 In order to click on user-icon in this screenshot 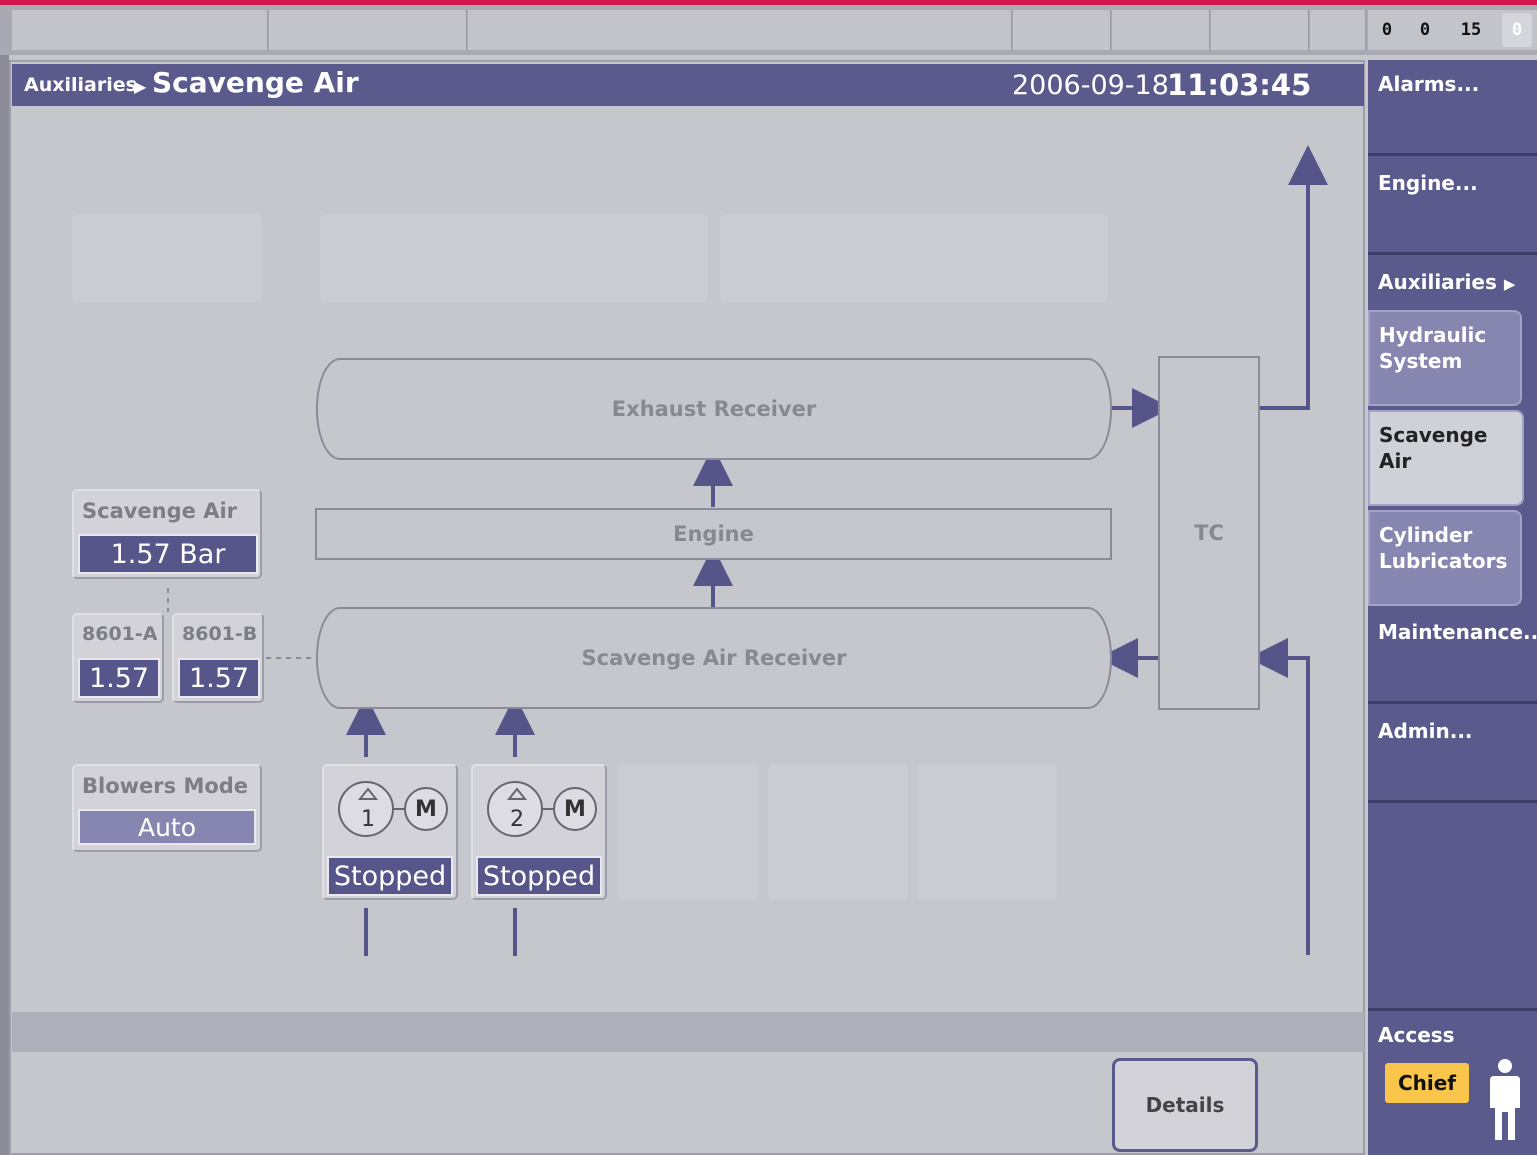, I will do `click(1505, 1100)`.